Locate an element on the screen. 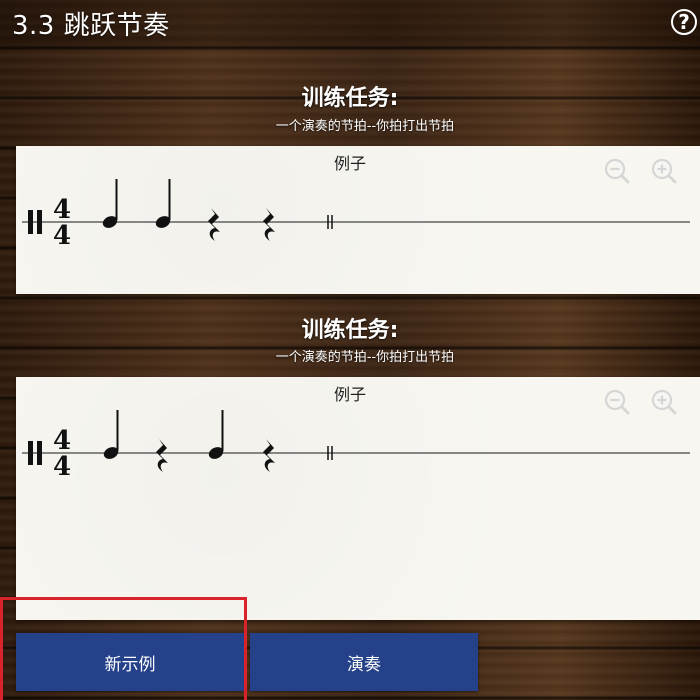  play-button: 演奏 is located at coordinates (364, 662).